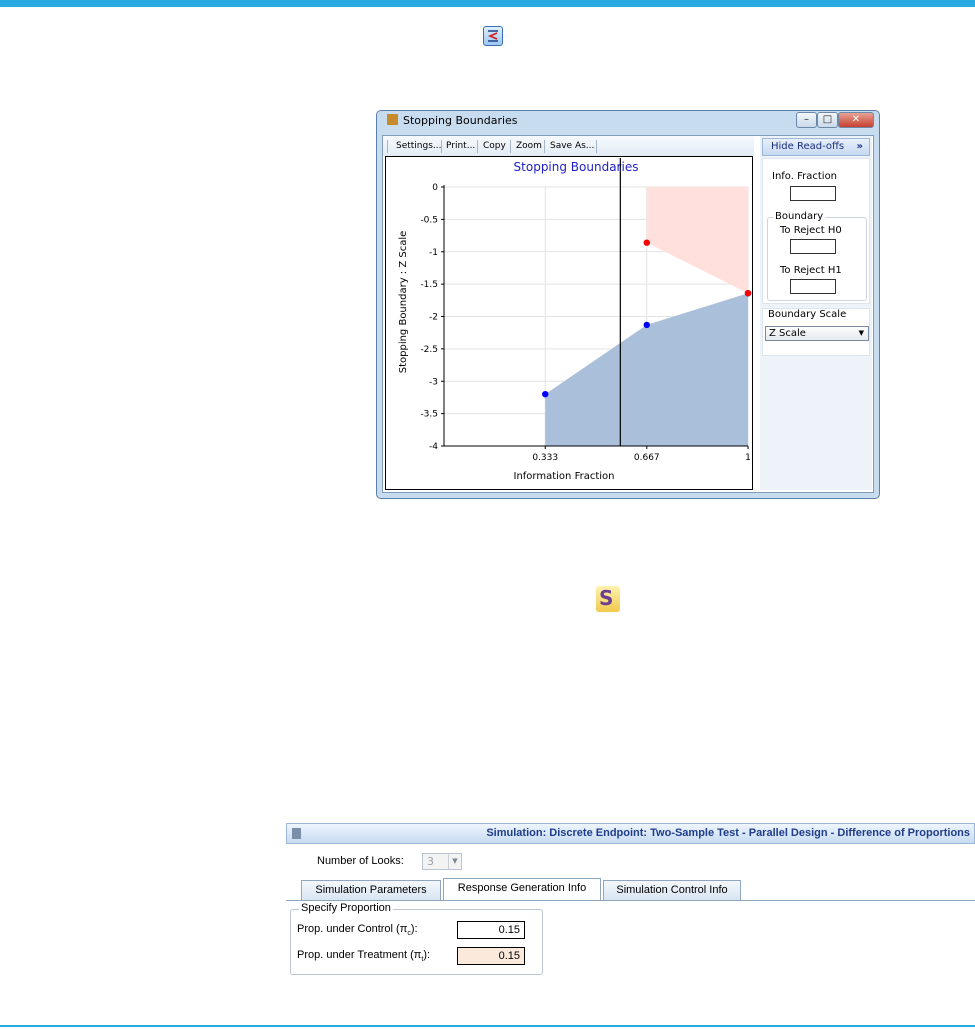 The width and height of the screenshot is (975, 1029). What do you see at coordinates (433, 253) in the screenshot?
I see `y-tick-label: -1` at bounding box center [433, 253].